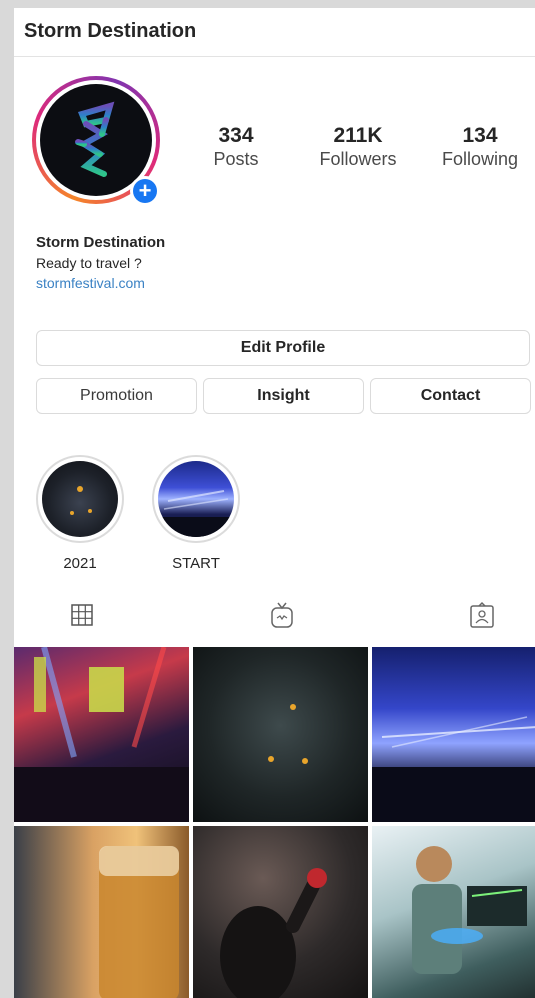 Image resolution: width=535 pixels, height=998 pixels. What do you see at coordinates (236, 135) in the screenshot?
I see `posts-count: 334` at bounding box center [236, 135].